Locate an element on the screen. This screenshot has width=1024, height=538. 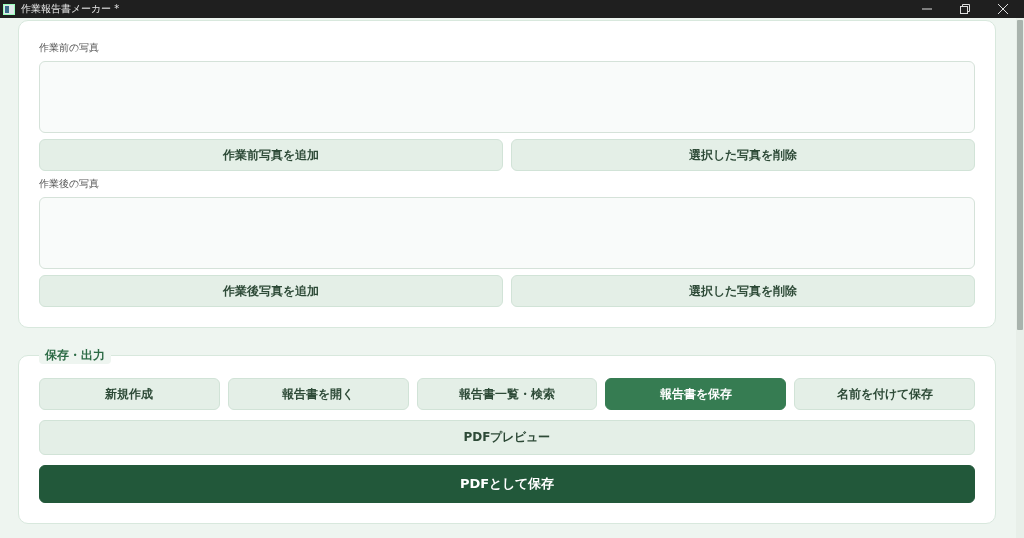
photo-button: 作業後写真を追加 is located at coordinates (271, 291).